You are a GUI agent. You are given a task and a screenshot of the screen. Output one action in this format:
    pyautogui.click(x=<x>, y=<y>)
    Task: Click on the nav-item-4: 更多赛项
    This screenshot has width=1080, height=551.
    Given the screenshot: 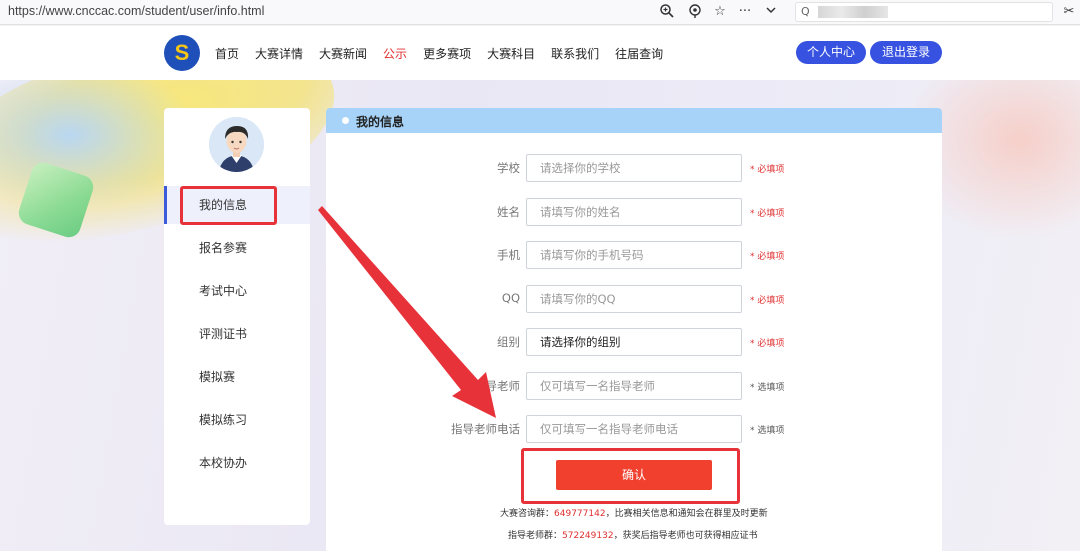 What is the action you would take?
    pyautogui.click(x=447, y=53)
    